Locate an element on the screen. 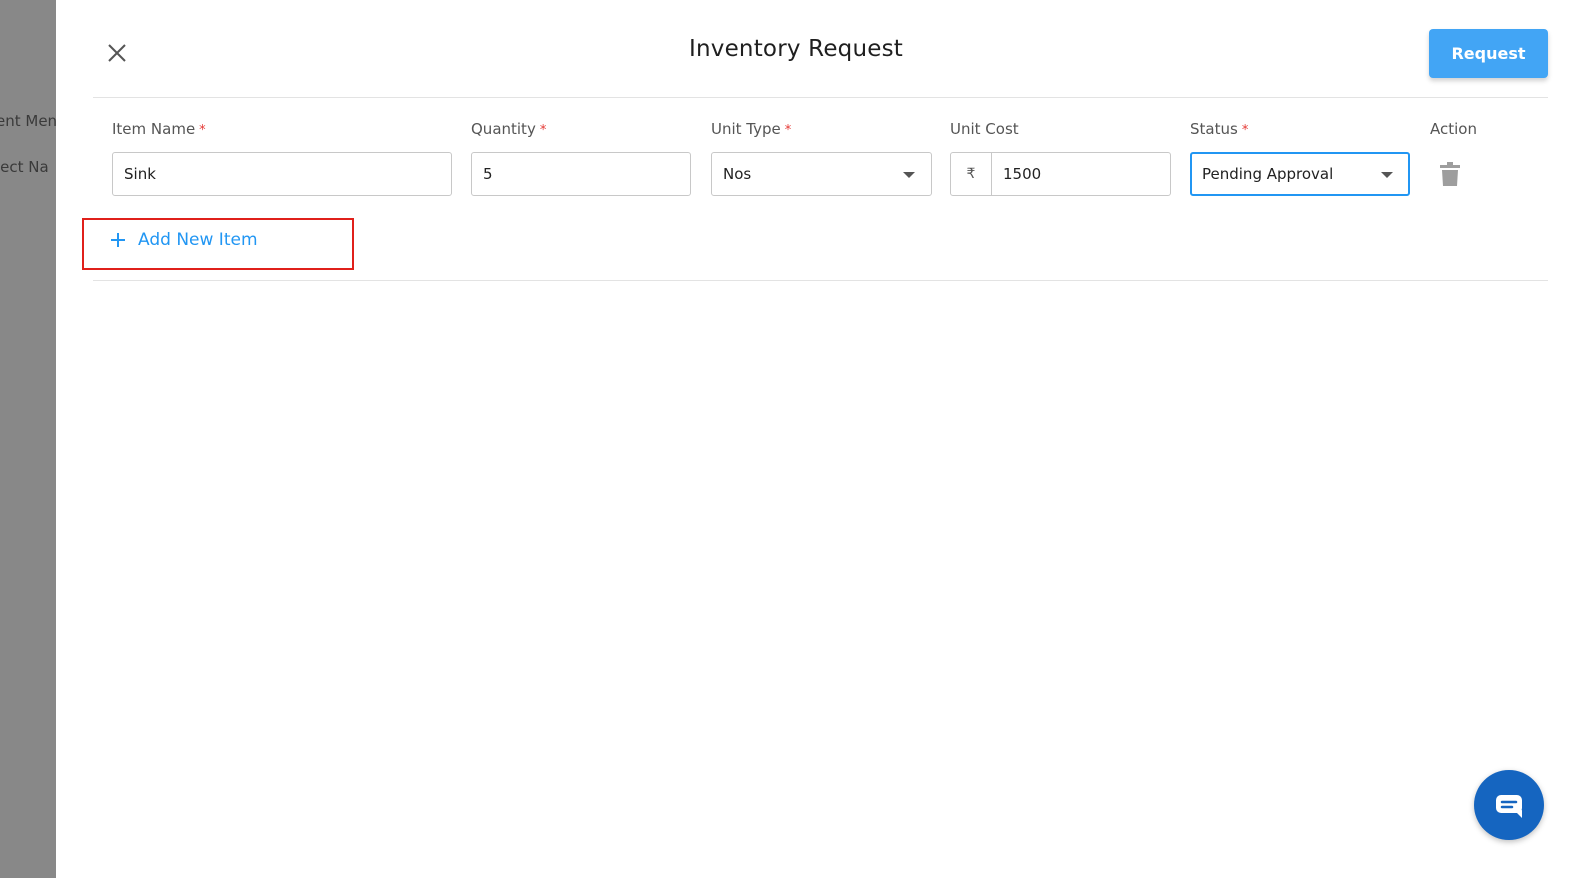 This screenshot has width=1592, height=878. item-name-field is located at coordinates (282, 174).